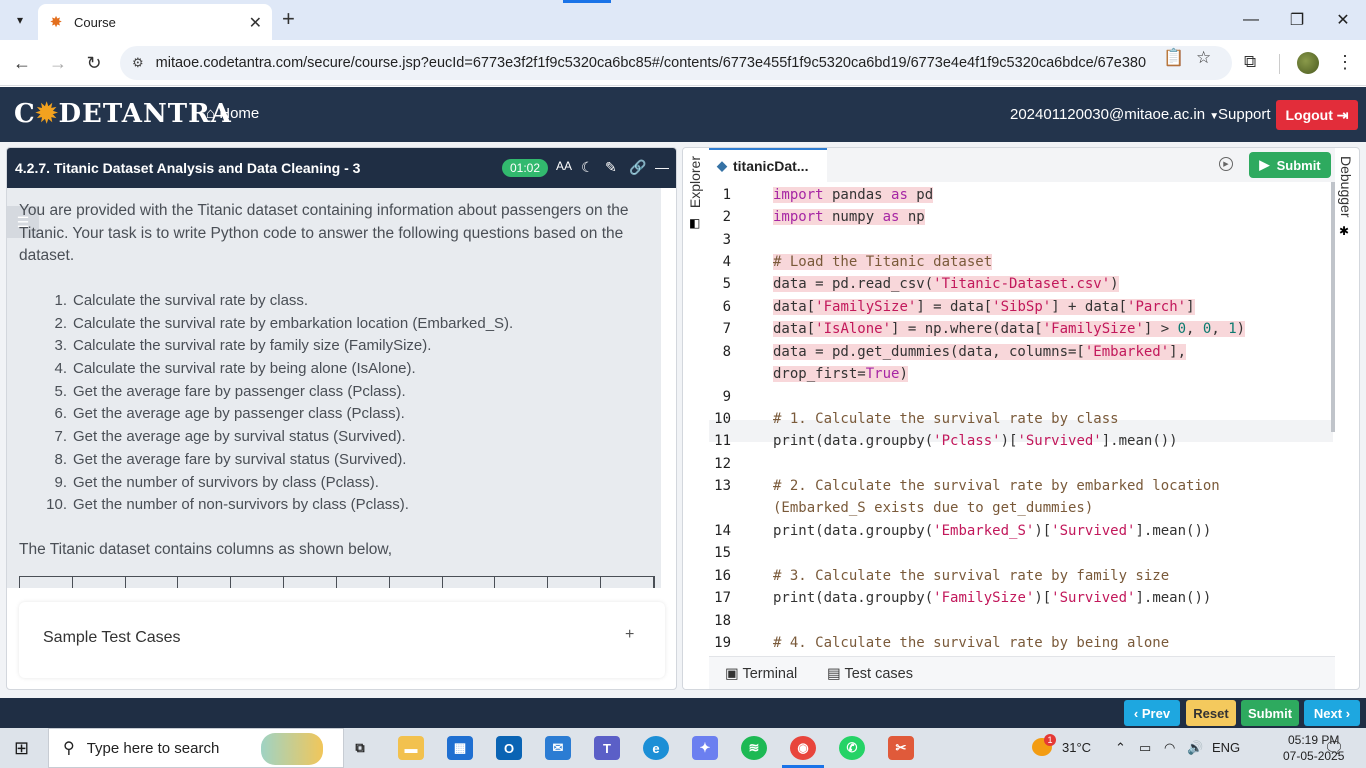 The image size is (1366, 768). Describe the element at coordinates (1328, 713) in the screenshot. I see `next-label: Next` at that location.